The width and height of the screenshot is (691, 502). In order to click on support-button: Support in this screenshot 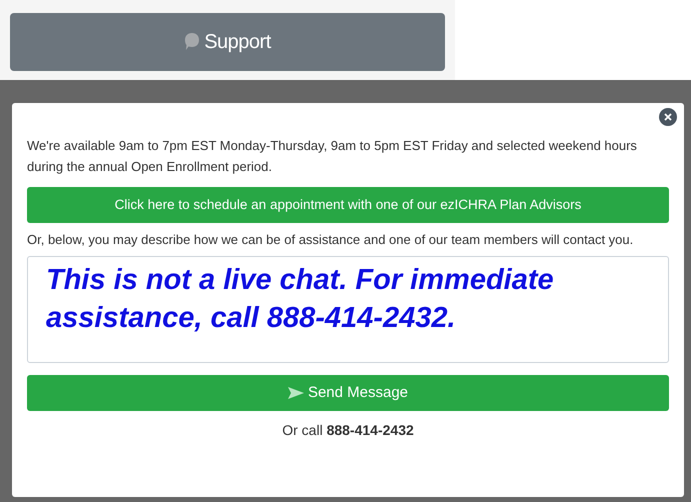, I will do `click(227, 42)`.